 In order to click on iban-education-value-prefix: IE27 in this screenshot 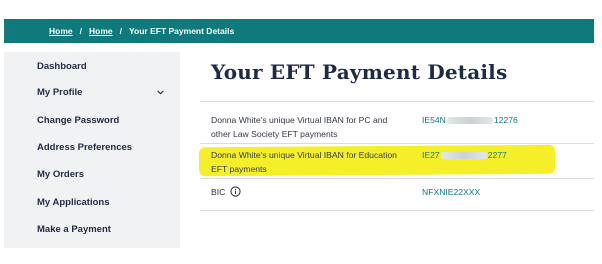, I will do `click(431, 155)`.